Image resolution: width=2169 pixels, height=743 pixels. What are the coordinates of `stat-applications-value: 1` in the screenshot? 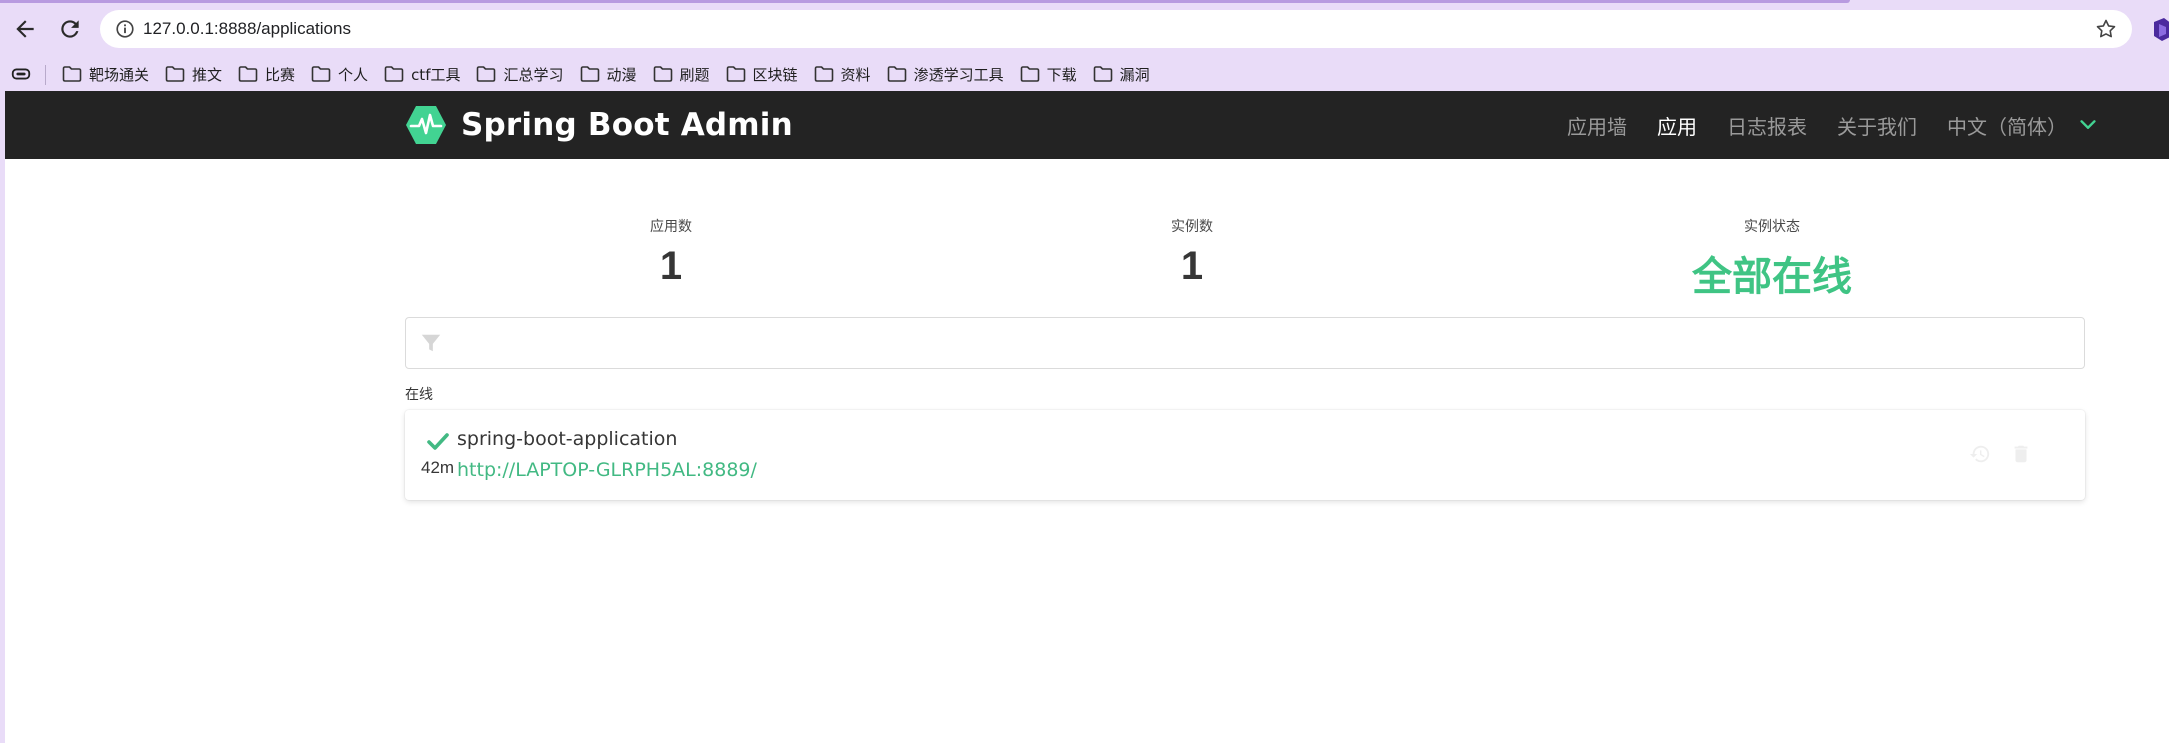 It's located at (671, 266).